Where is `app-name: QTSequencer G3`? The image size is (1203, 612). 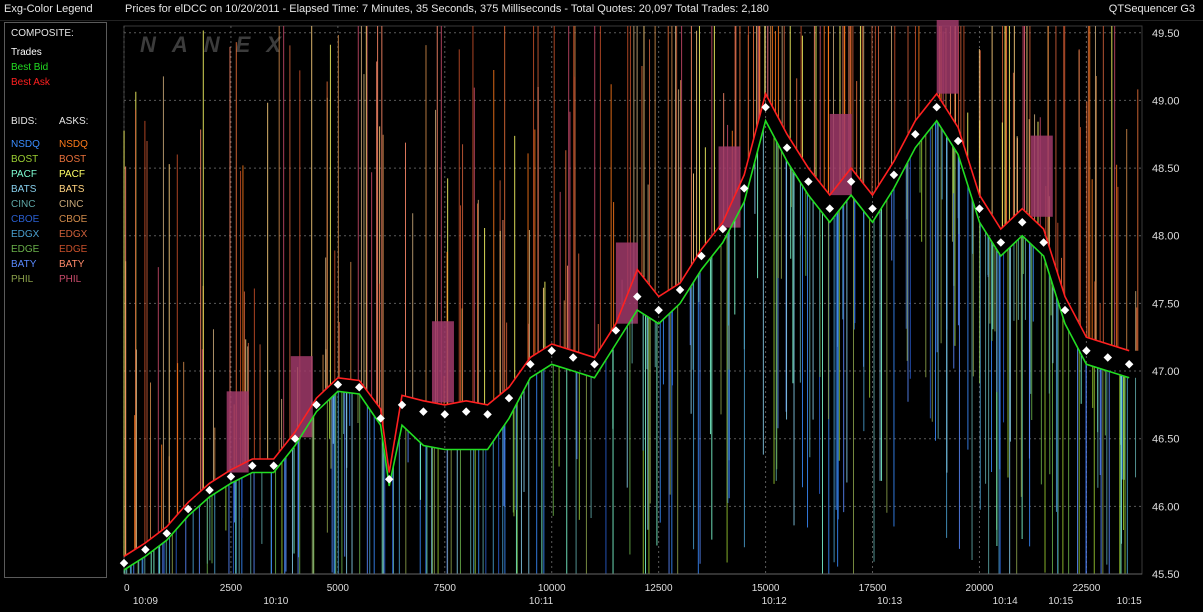
app-name: QTSequencer G3 is located at coordinates (1151, 9).